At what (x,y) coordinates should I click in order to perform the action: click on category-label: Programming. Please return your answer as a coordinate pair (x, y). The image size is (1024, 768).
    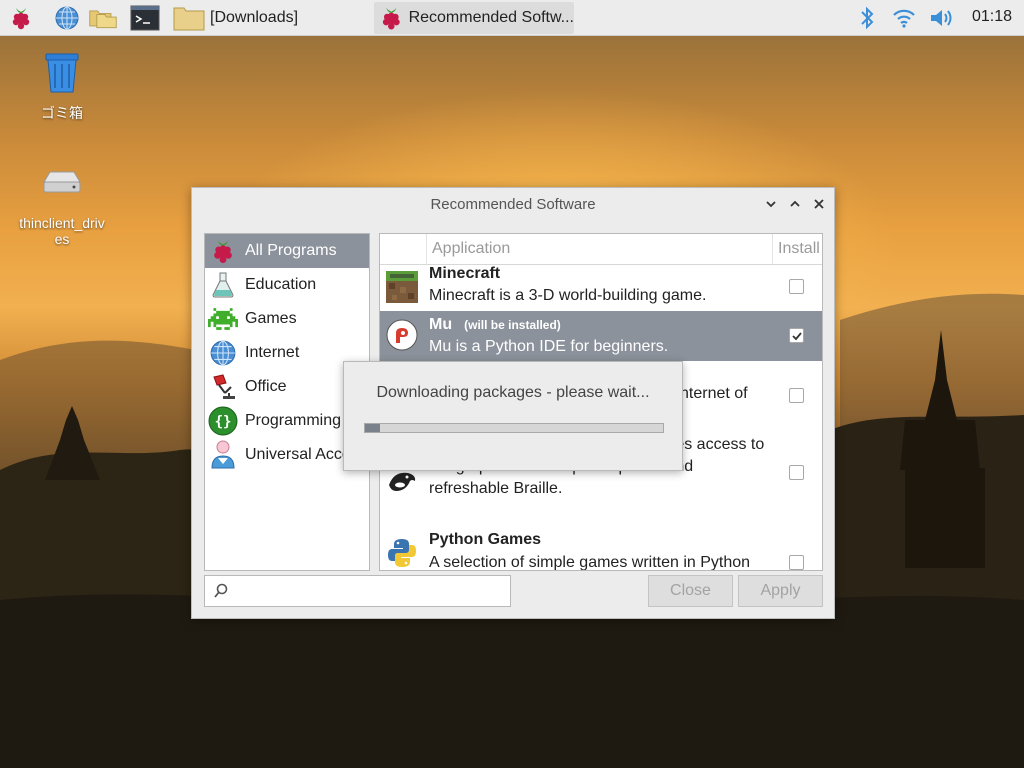
    Looking at the image, I should click on (293, 420).